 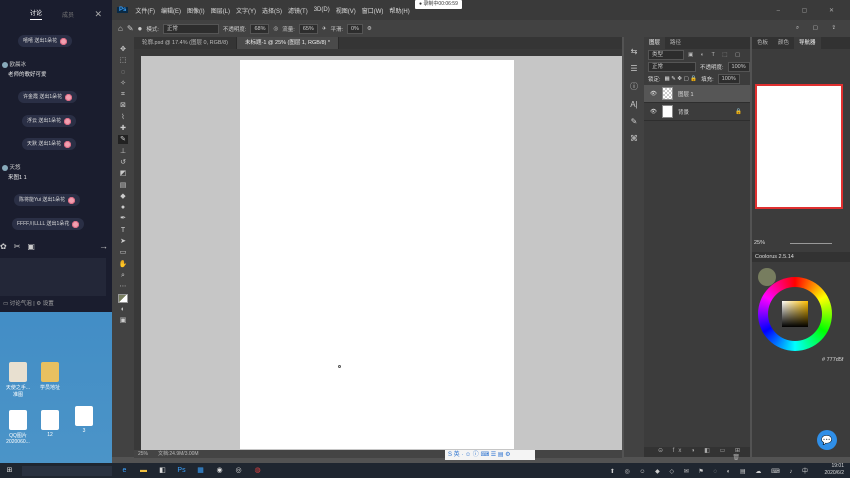 What do you see at coordinates (120, 28) in the screenshot?
I see `home-icon: ⌂` at bounding box center [120, 28].